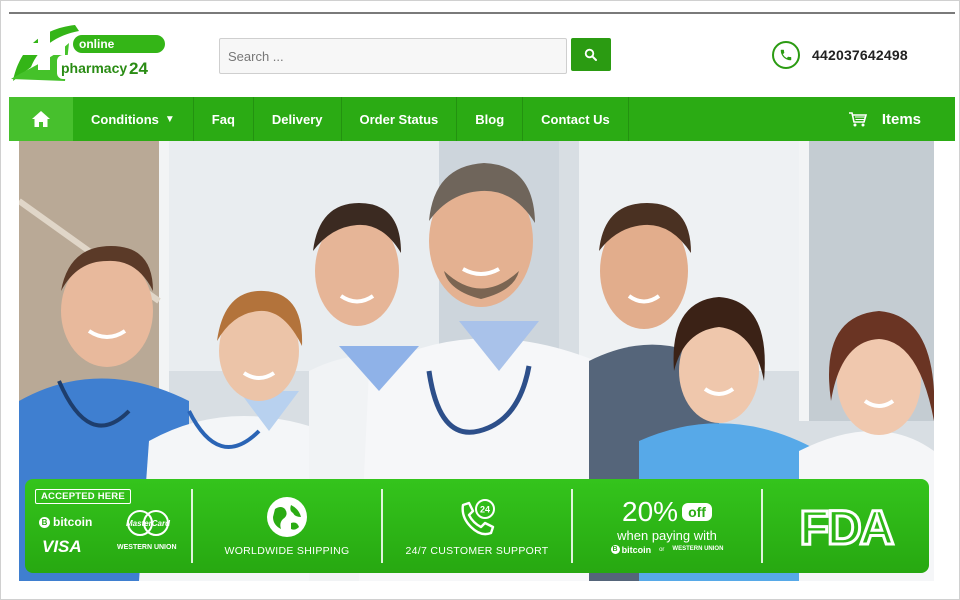  I want to click on mastercard-logo: MasterCard, so click(148, 523).